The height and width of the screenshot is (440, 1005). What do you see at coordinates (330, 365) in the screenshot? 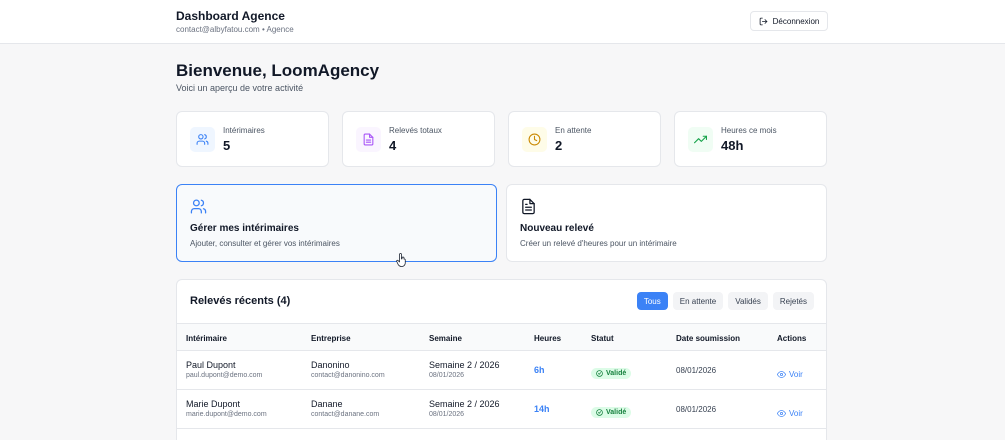
I see `company-name: Danonino` at bounding box center [330, 365].